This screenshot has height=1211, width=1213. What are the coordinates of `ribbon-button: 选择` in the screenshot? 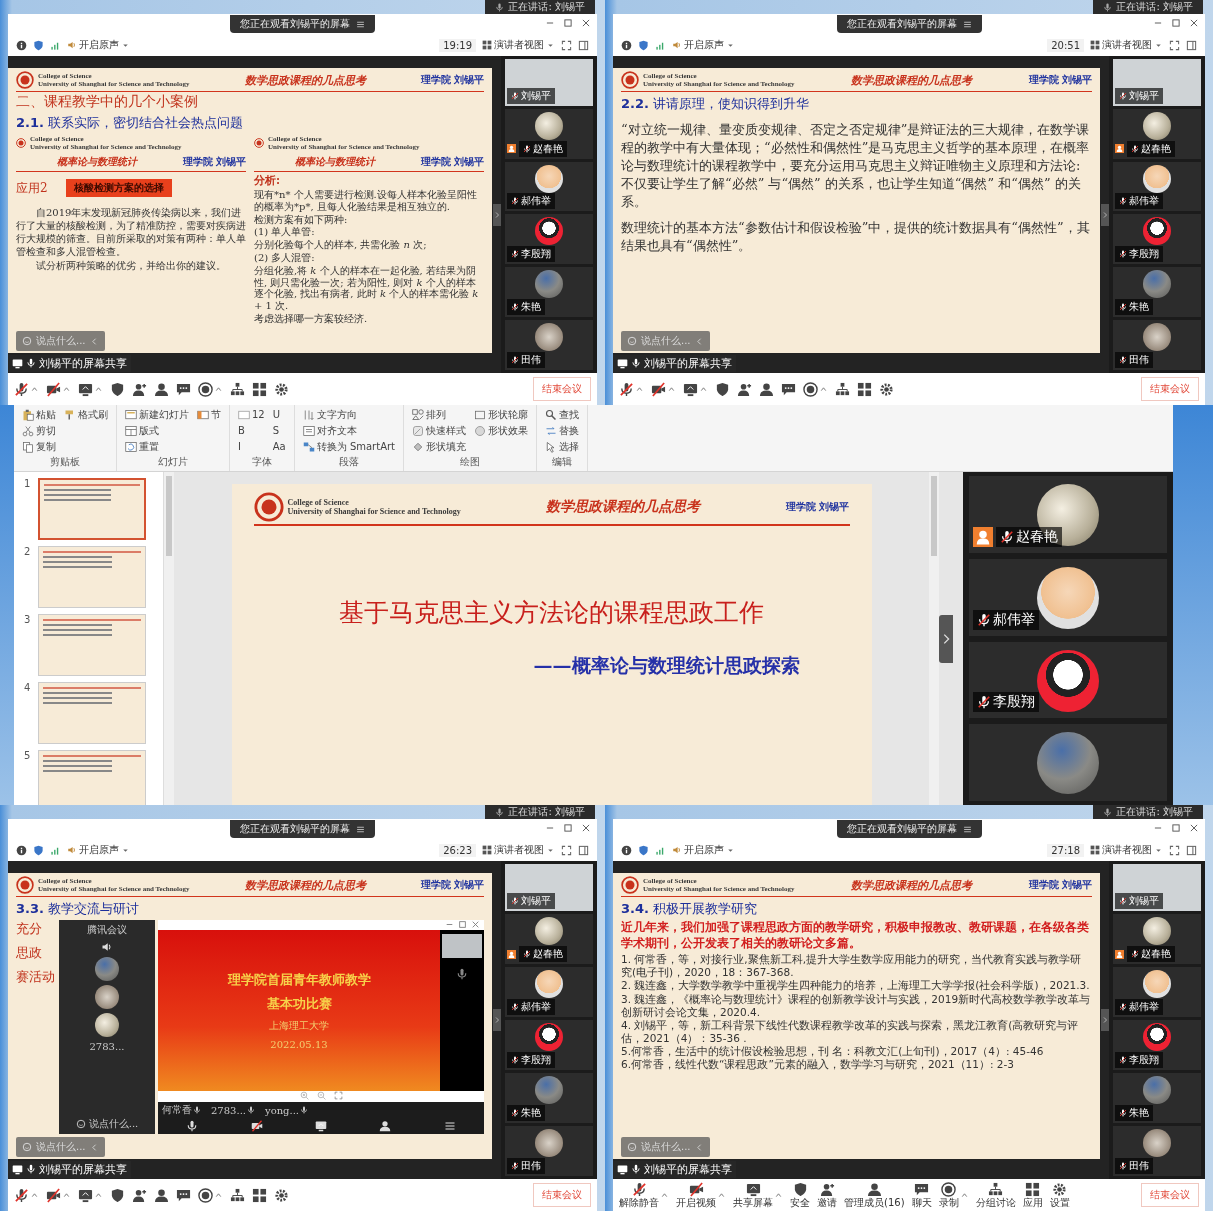 It's located at (562, 446).